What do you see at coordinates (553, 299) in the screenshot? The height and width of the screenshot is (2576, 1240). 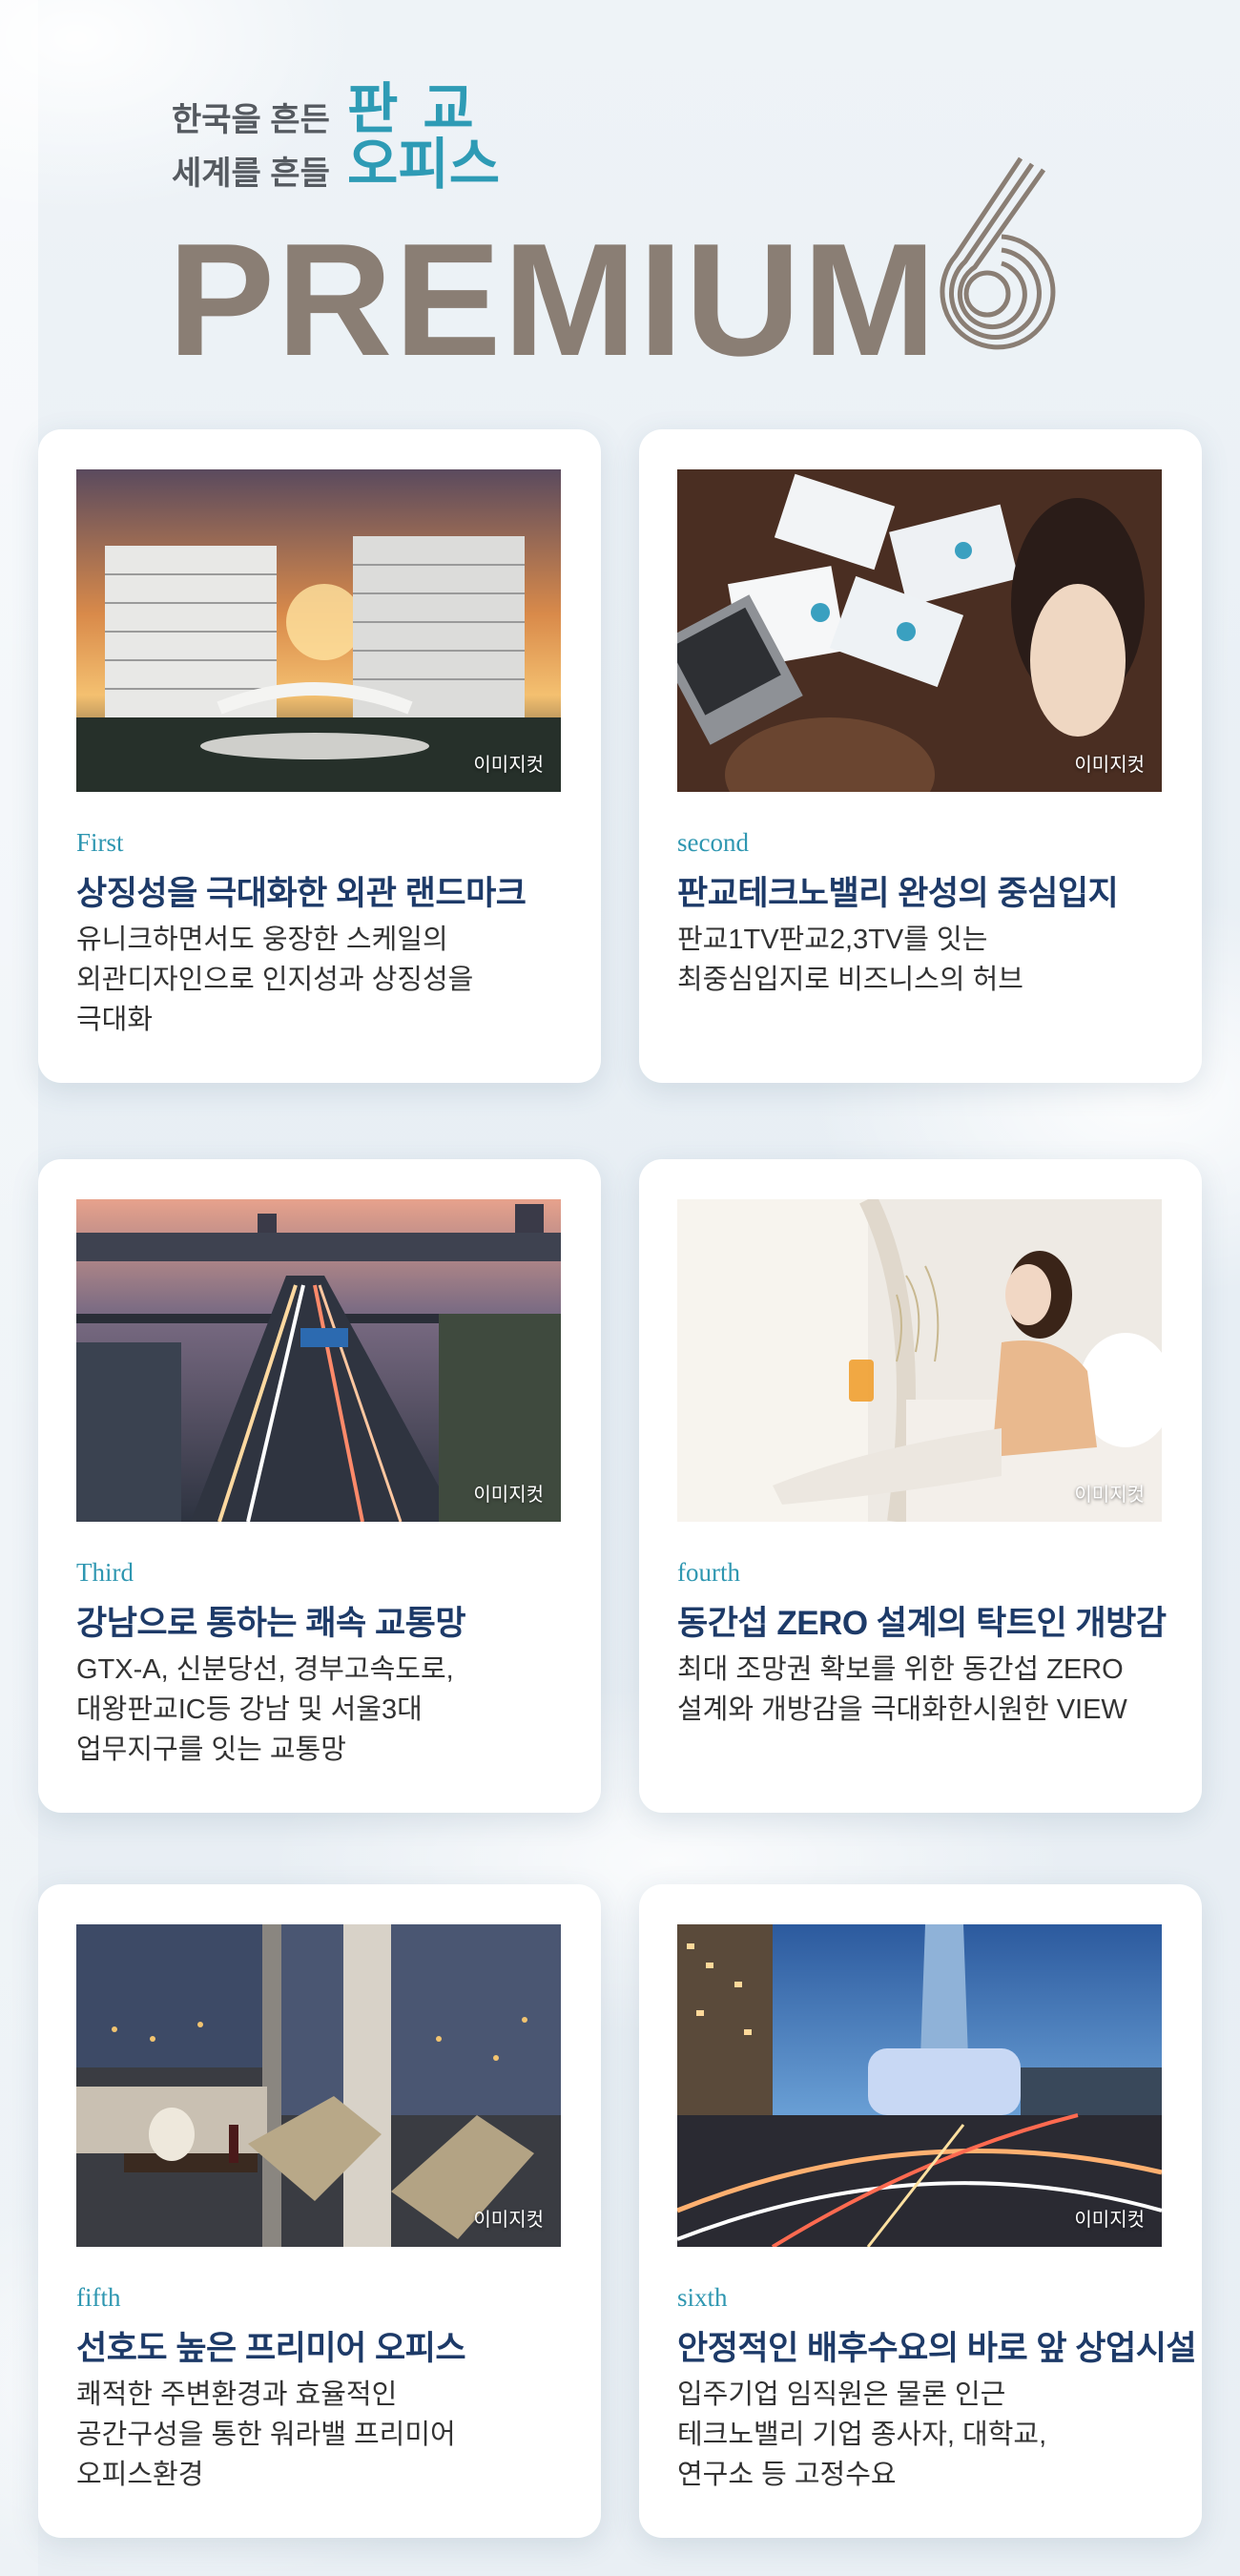 I see `premium-title: PREMIUM` at bounding box center [553, 299].